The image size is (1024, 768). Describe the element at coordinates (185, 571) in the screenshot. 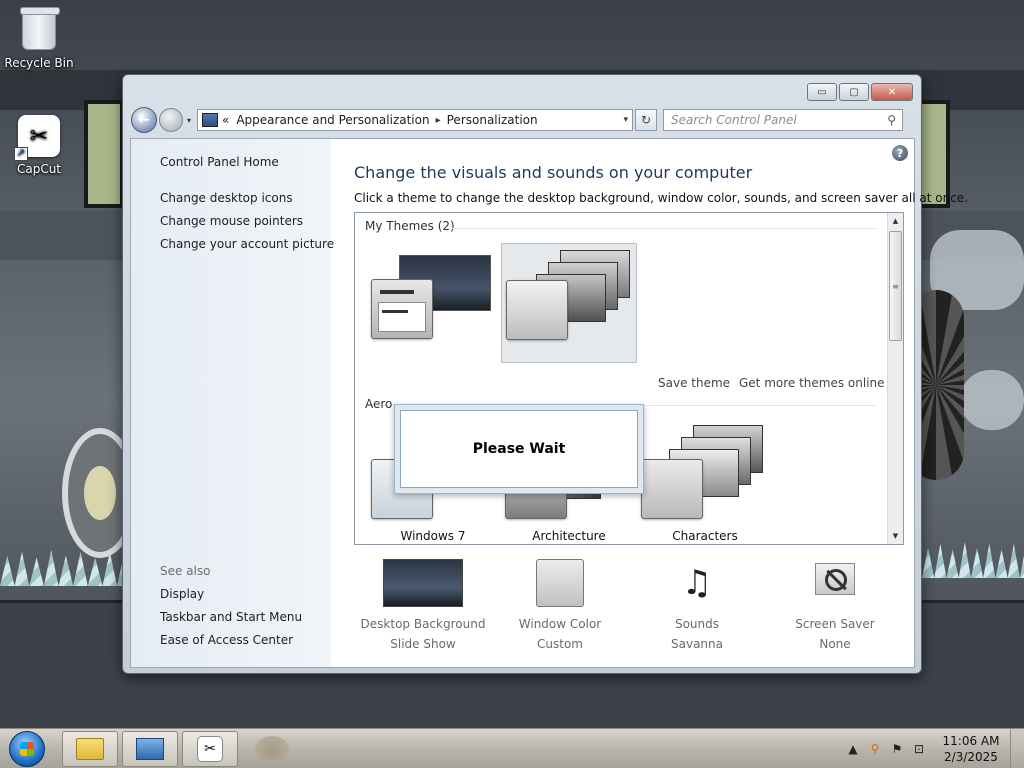

I see `see-also-label: See also` at that location.